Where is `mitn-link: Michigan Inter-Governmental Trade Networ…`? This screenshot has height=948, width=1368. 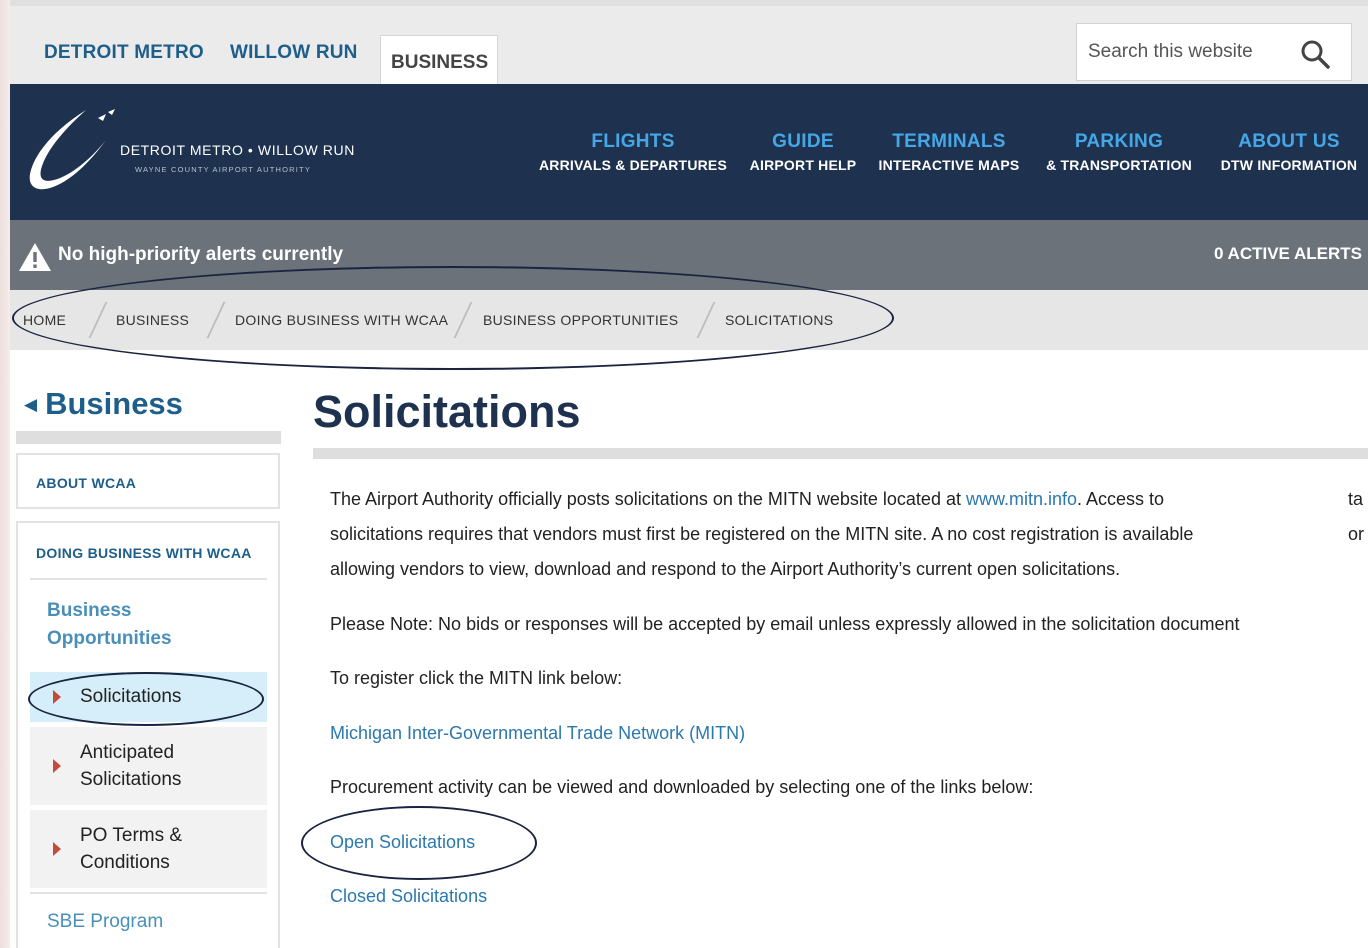 mitn-link: Michigan Inter-Governmental Trade Networ… is located at coordinates (537, 733).